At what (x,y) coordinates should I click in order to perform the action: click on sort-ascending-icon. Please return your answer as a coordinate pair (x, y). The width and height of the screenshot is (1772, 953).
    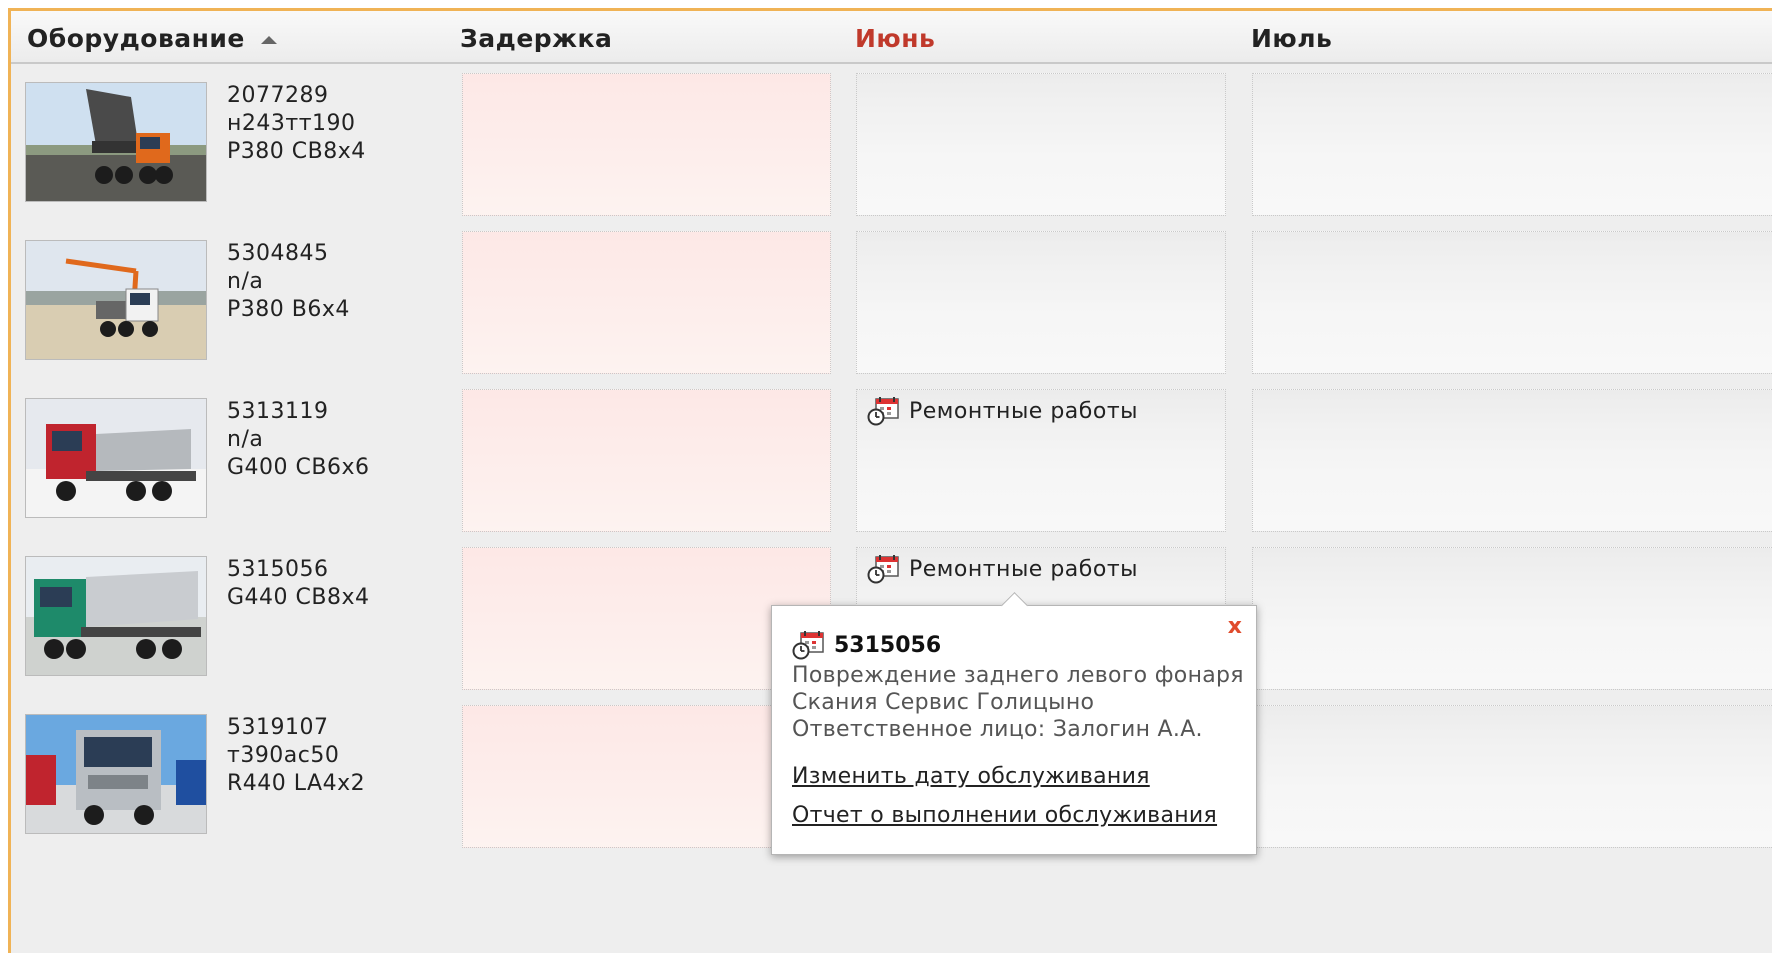
    Looking at the image, I should click on (268, 40).